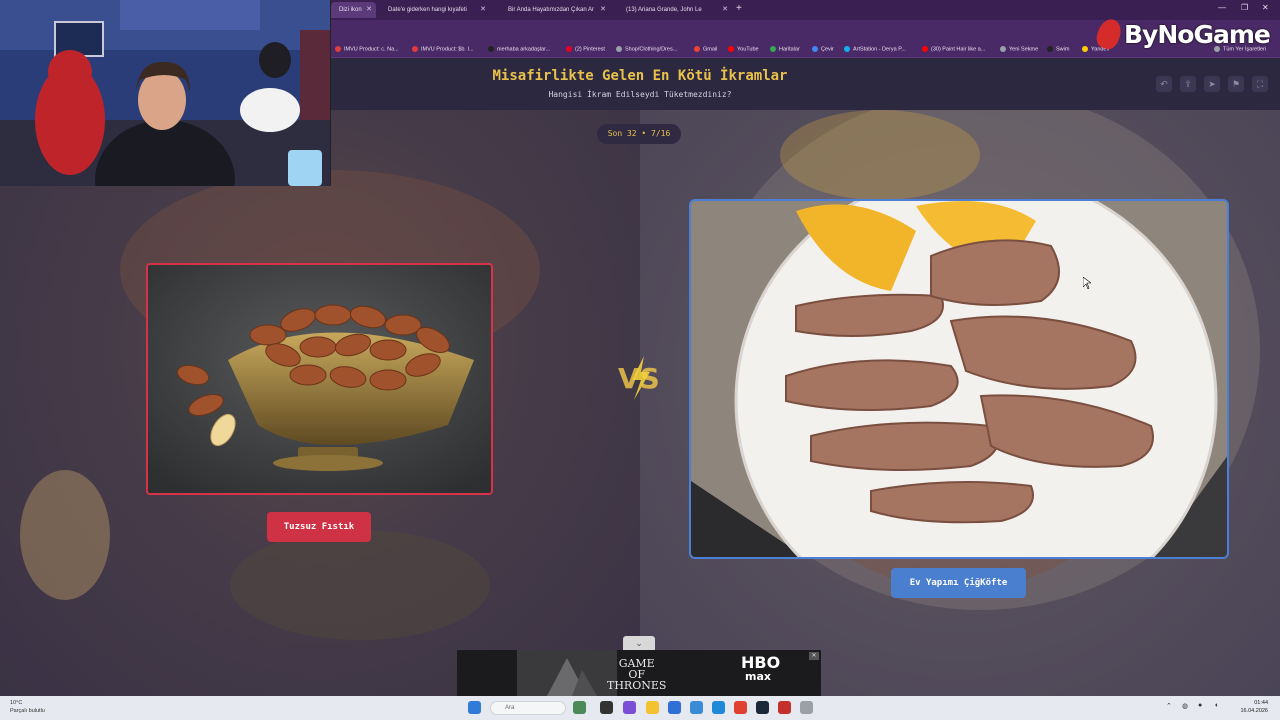 The height and width of the screenshot is (720, 1280). Describe the element at coordinates (1109, 34) in the screenshot. I see `flame-icon` at that location.